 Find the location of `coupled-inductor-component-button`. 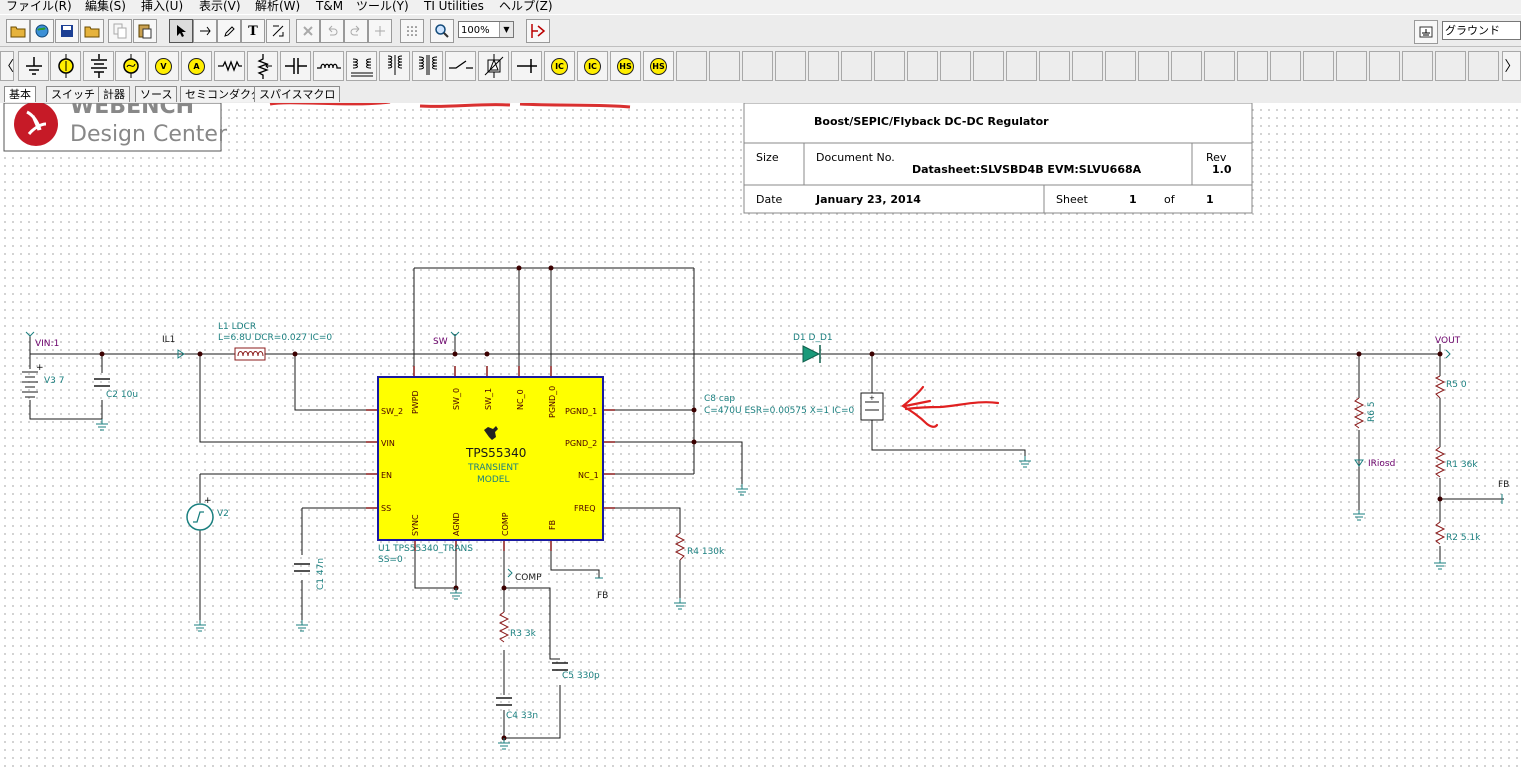

coupled-inductor-component-button is located at coordinates (394, 66).